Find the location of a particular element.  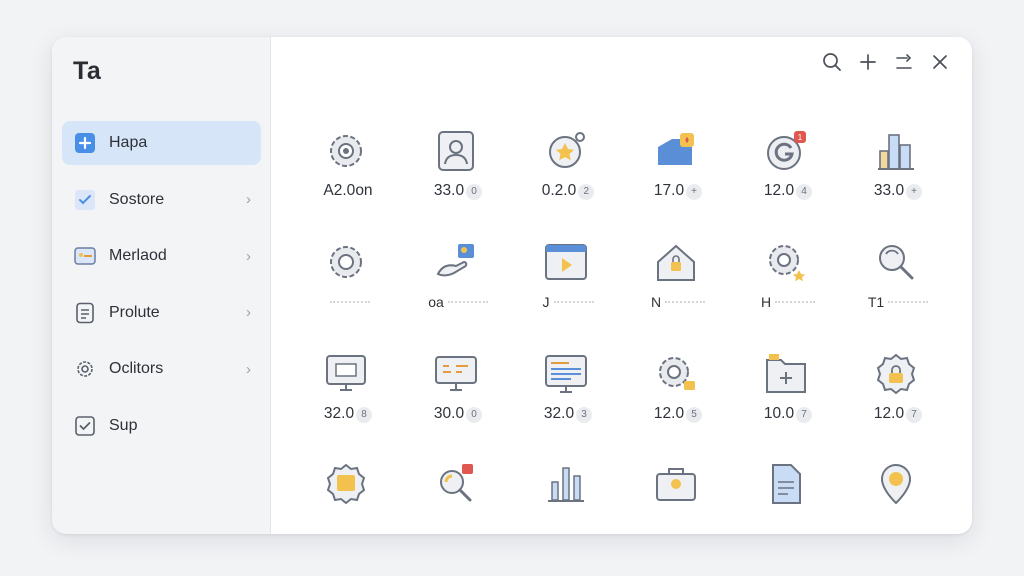

sidebar-item-prolute: Prolute › is located at coordinates (161, 313).